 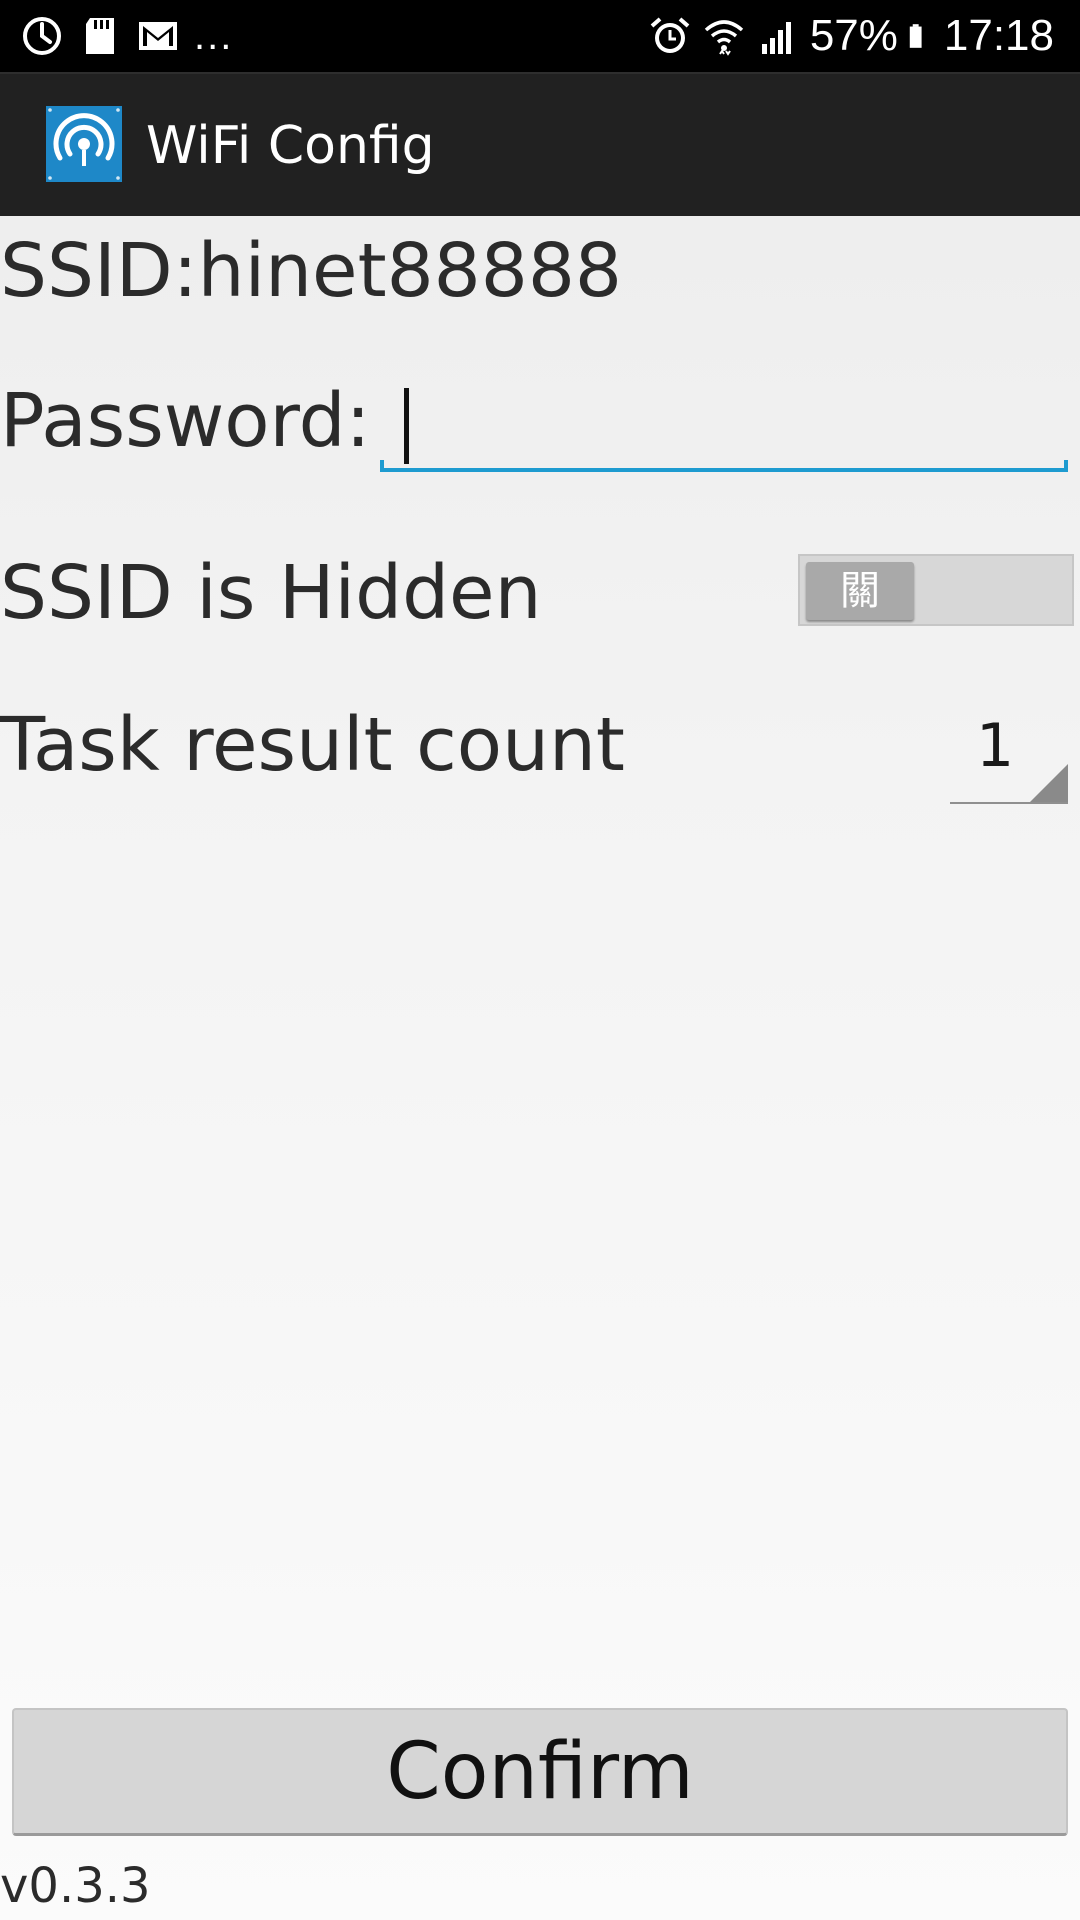 I want to click on ssid-label: SSID:hinet88888, so click(x=311, y=271).